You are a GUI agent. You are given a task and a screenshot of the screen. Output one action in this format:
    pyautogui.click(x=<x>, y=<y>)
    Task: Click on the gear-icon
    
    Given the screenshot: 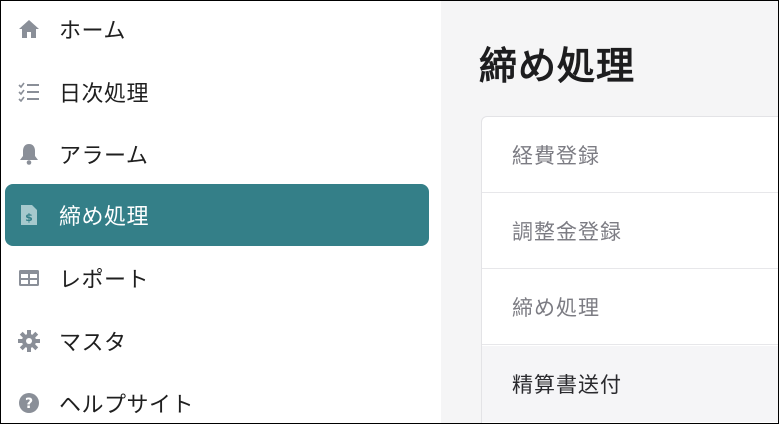 What is the action you would take?
    pyautogui.click(x=29, y=341)
    